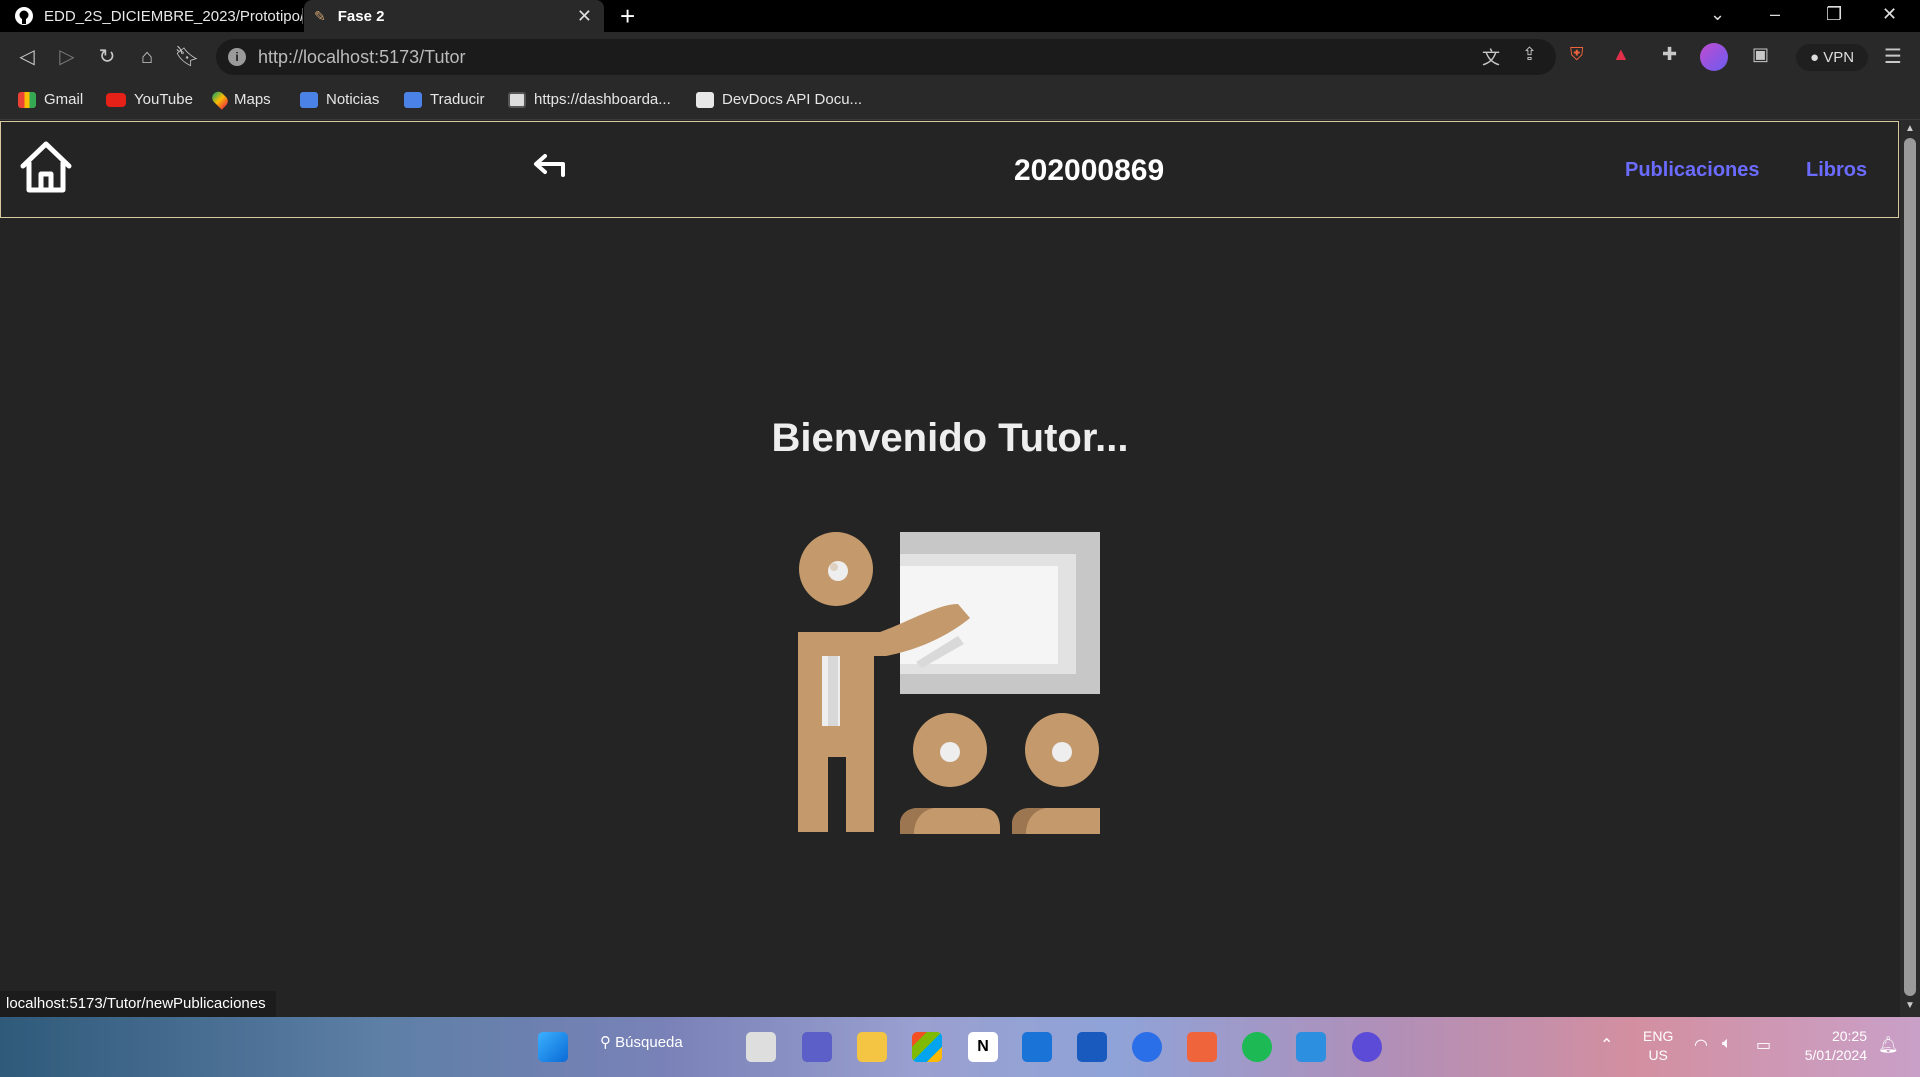 The image size is (1920, 1077). Describe the element at coordinates (1529, 54) in the screenshot. I see `share-icon: ⇪` at that location.